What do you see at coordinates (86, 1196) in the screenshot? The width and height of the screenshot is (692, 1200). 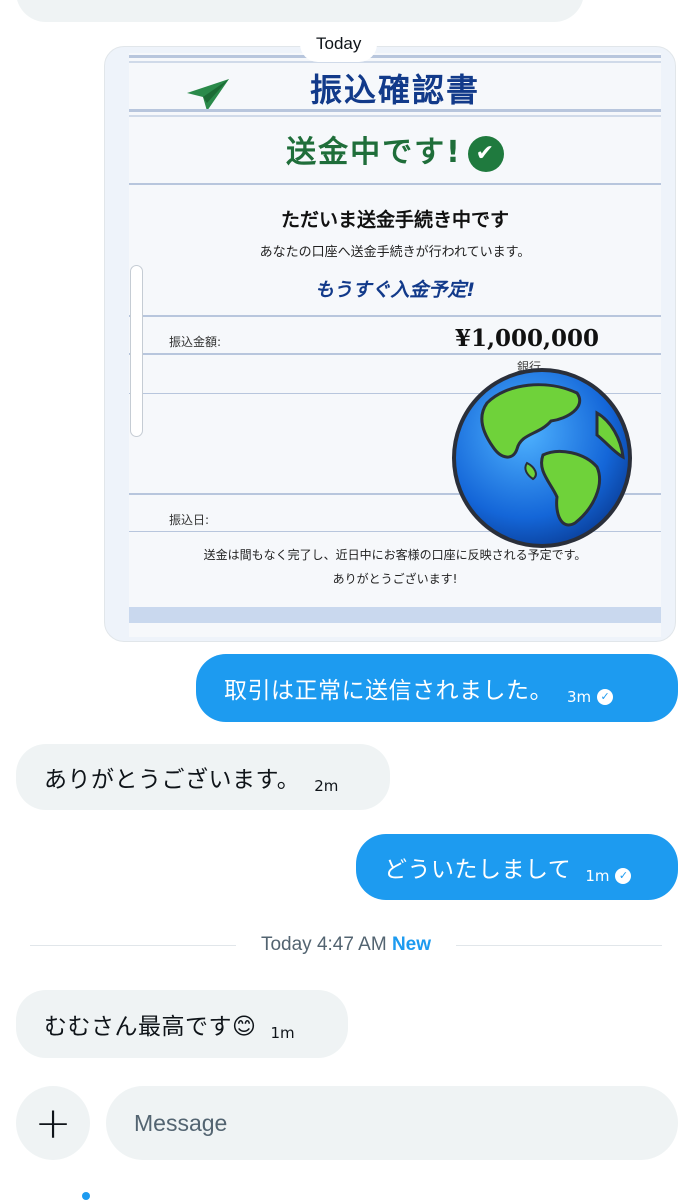 I see `indicator-dot` at bounding box center [86, 1196].